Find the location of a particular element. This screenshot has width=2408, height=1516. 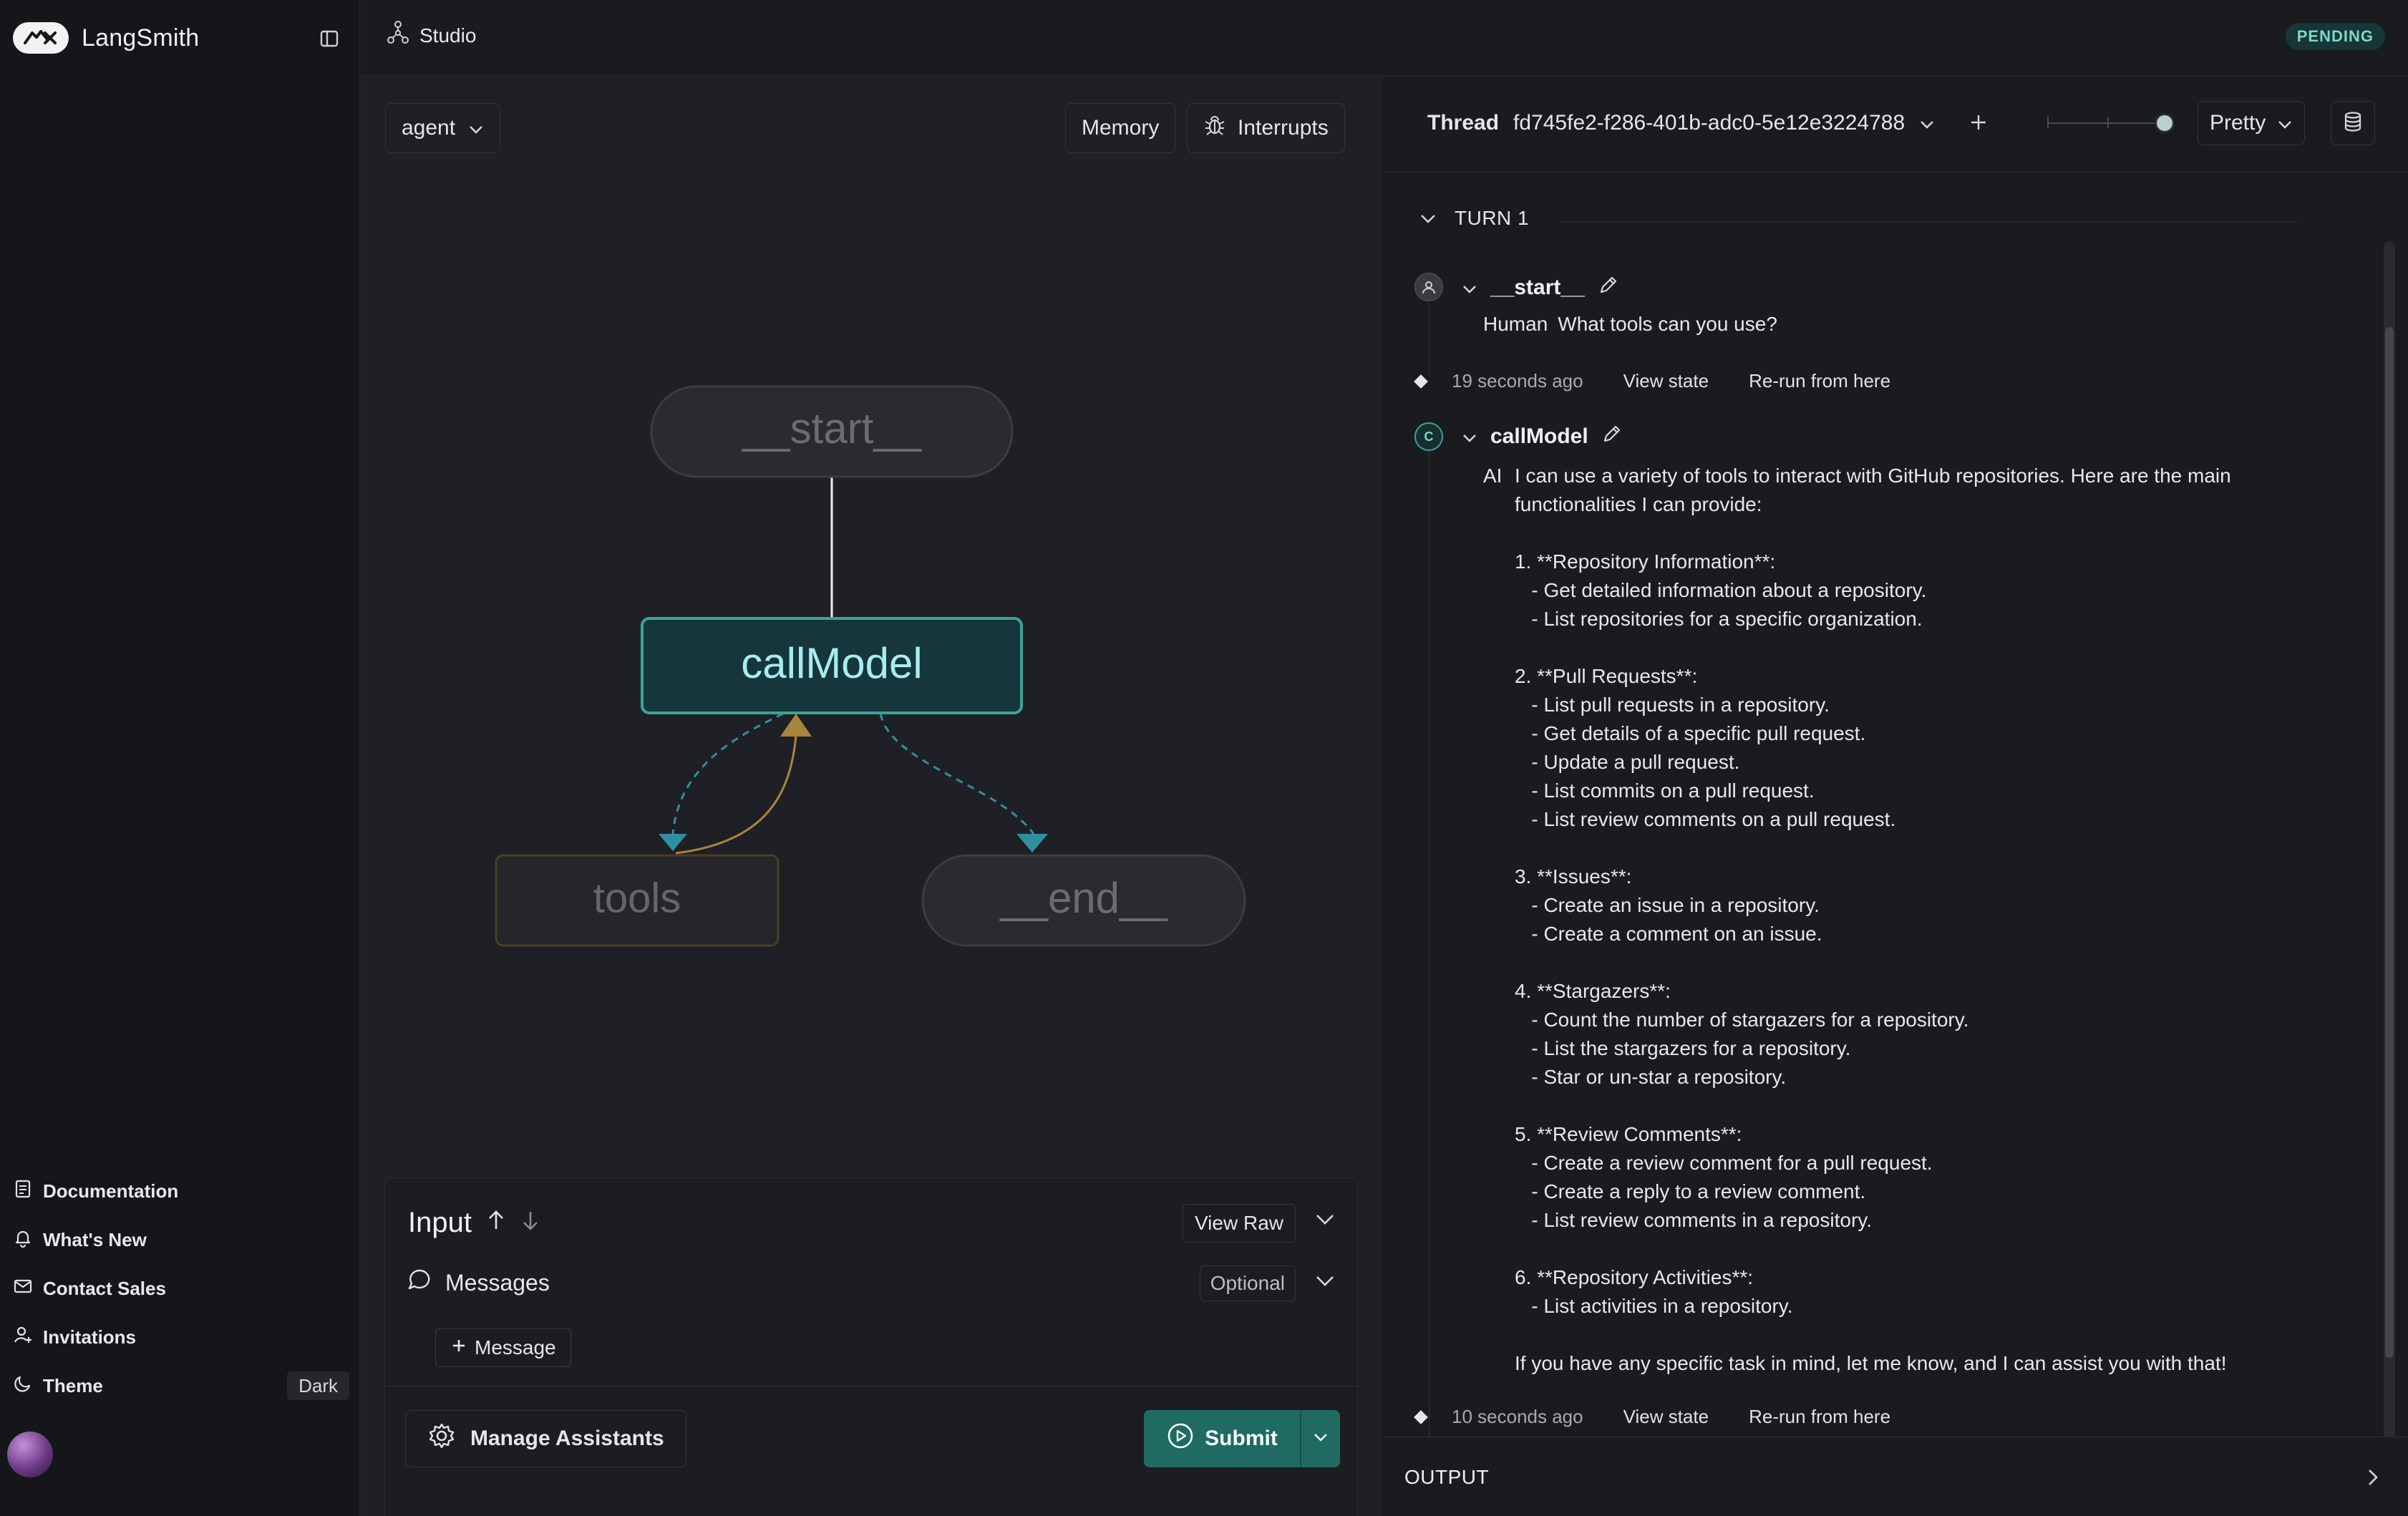

sidebar-item-label: Theme is located at coordinates (73, 1385).